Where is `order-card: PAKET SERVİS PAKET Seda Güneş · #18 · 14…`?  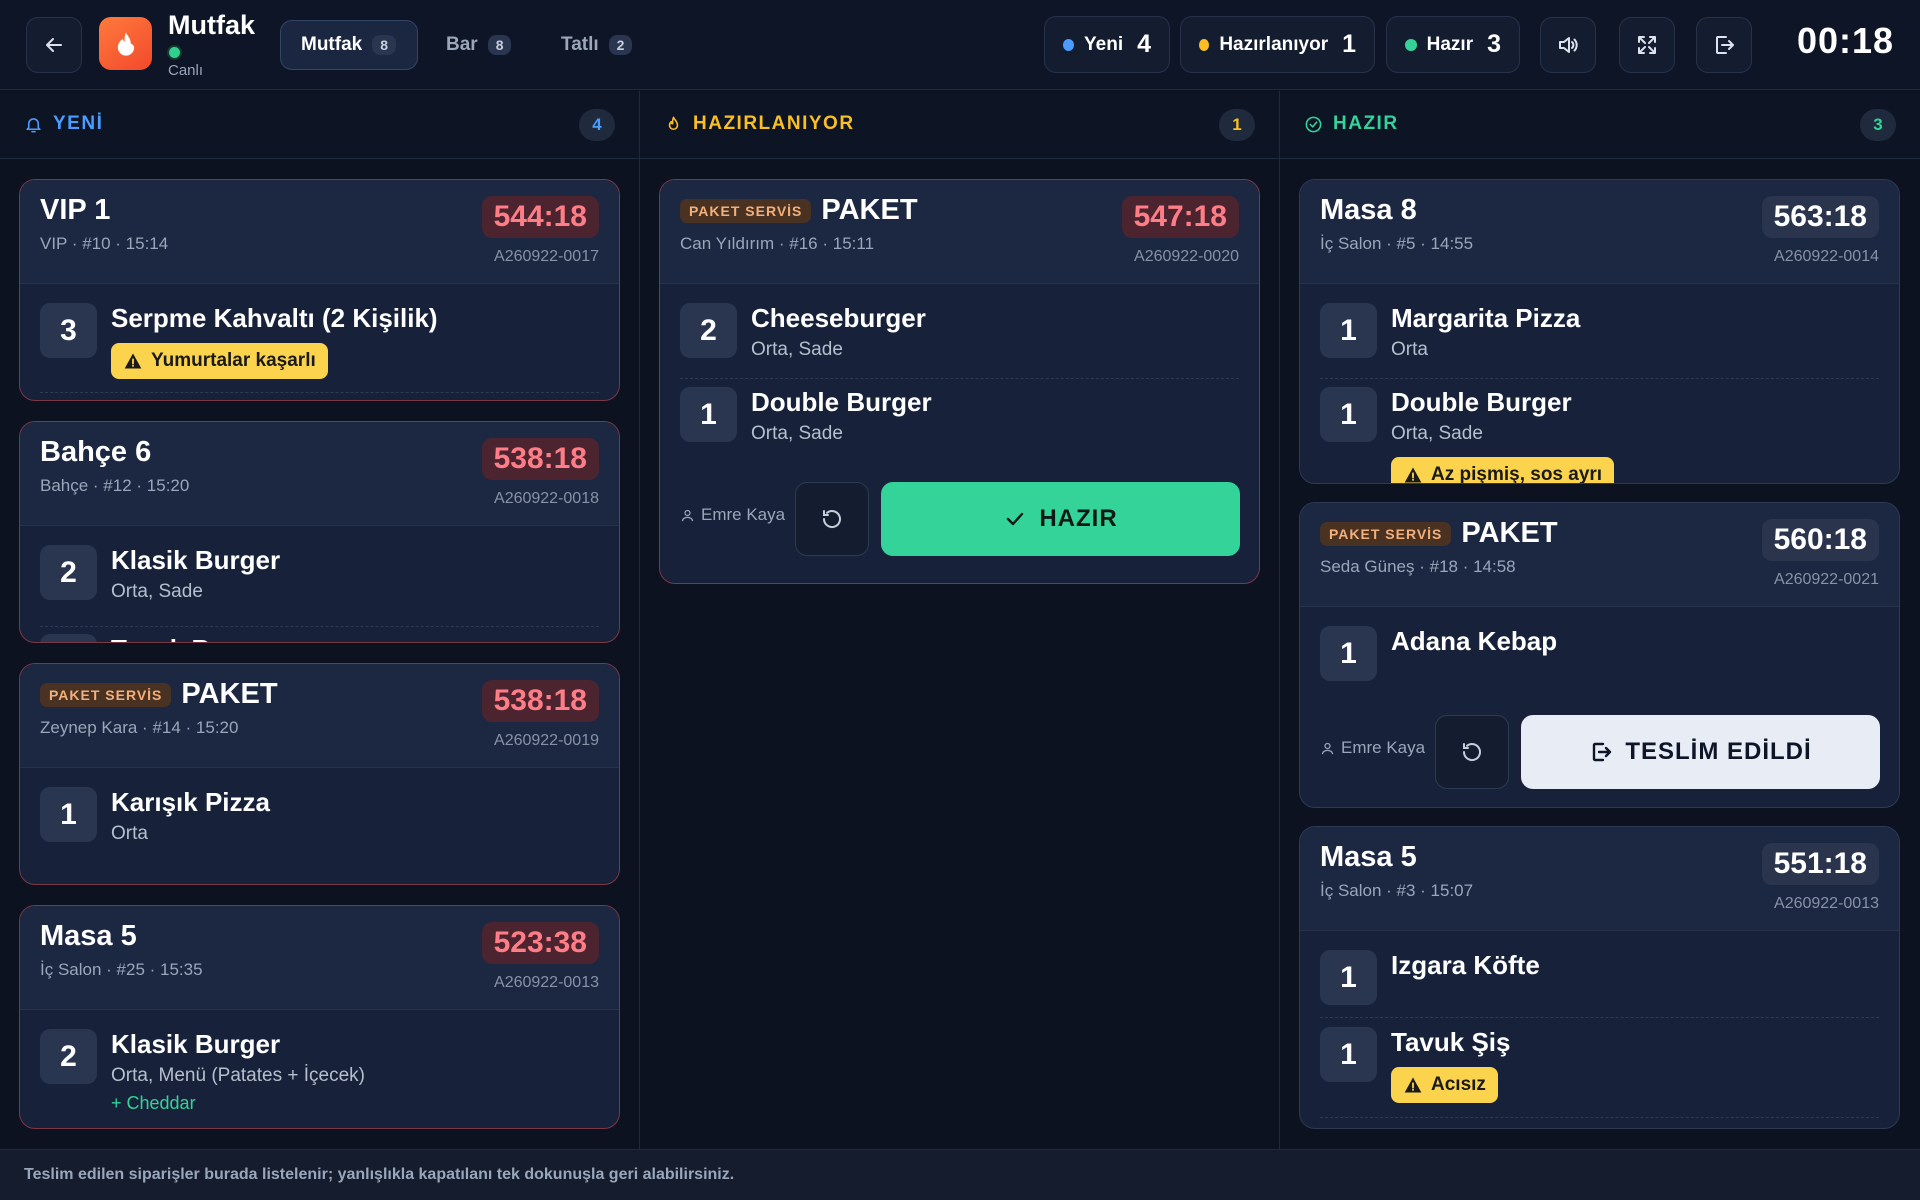 order-card: PAKET SERVİS PAKET Seda Güneş · #18 · 14… is located at coordinates (1599, 655).